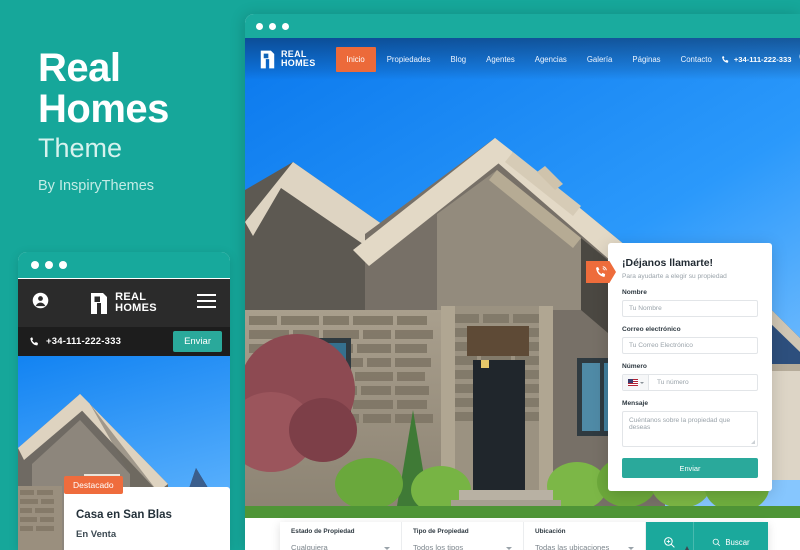 The height and width of the screenshot is (550, 800). I want to click on brand-title-line2: Homes, so click(103, 109).